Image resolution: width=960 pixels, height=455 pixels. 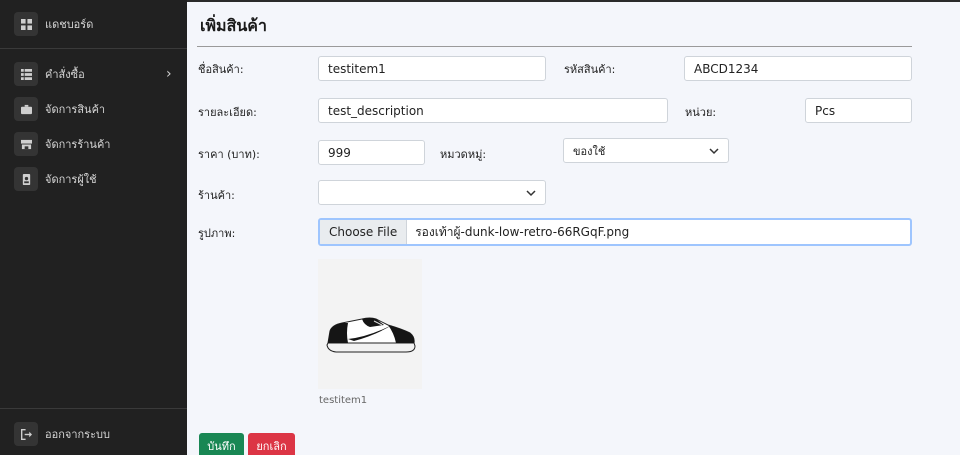 I want to click on product-code-input: ABCD1234, so click(x=798, y=68).